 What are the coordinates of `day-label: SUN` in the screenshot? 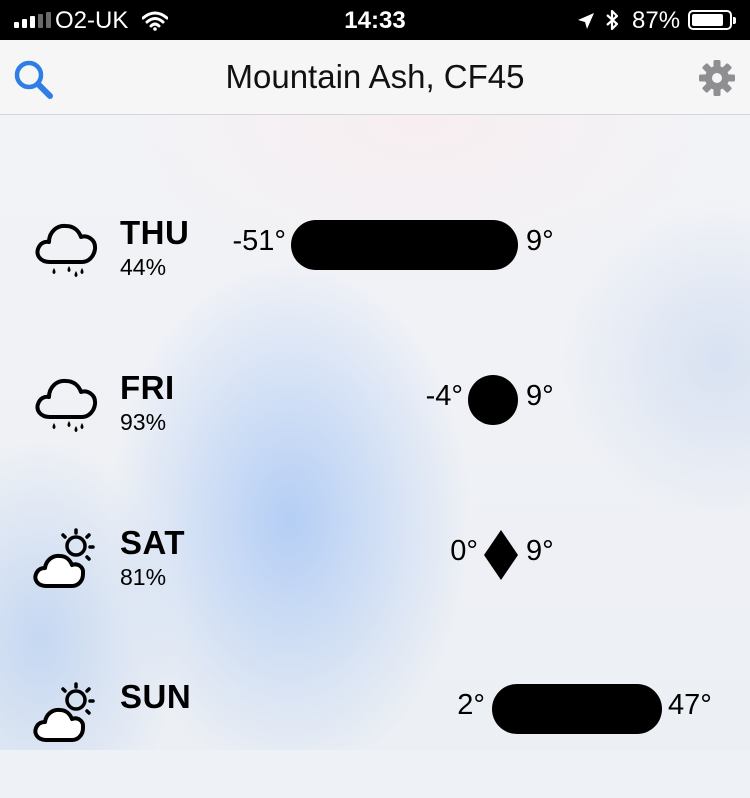 It's located at (156, 696).